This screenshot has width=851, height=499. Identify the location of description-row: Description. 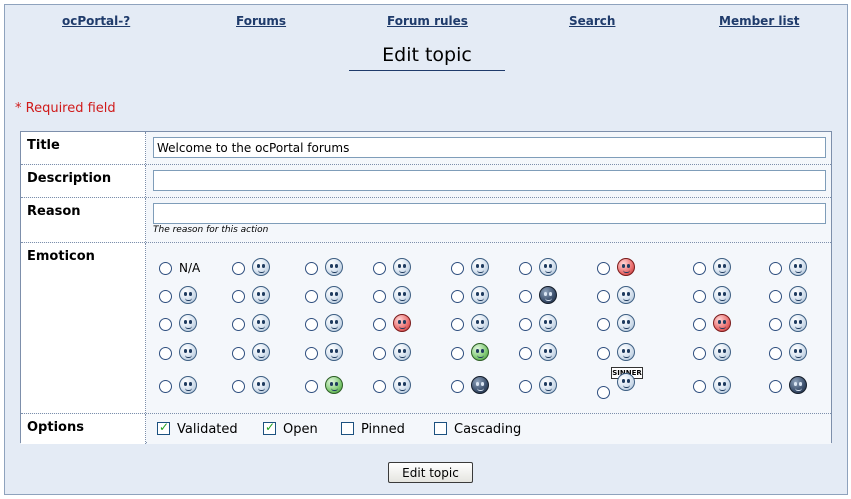
(426, 181).